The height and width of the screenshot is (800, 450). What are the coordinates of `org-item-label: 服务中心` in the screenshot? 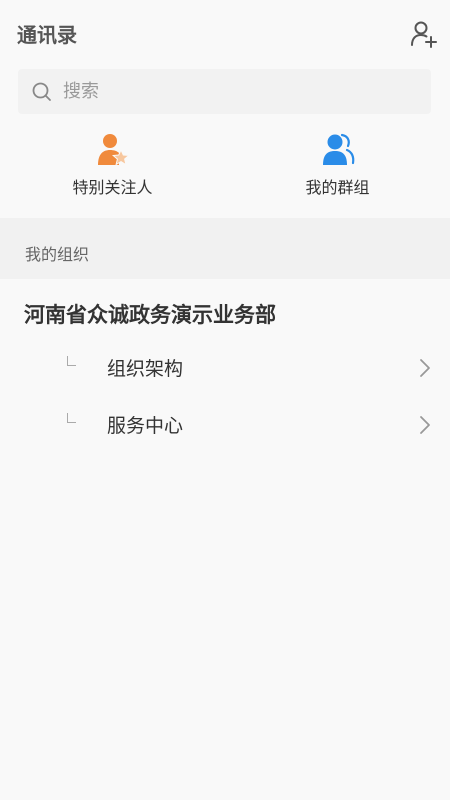 It's located at (145, 426).